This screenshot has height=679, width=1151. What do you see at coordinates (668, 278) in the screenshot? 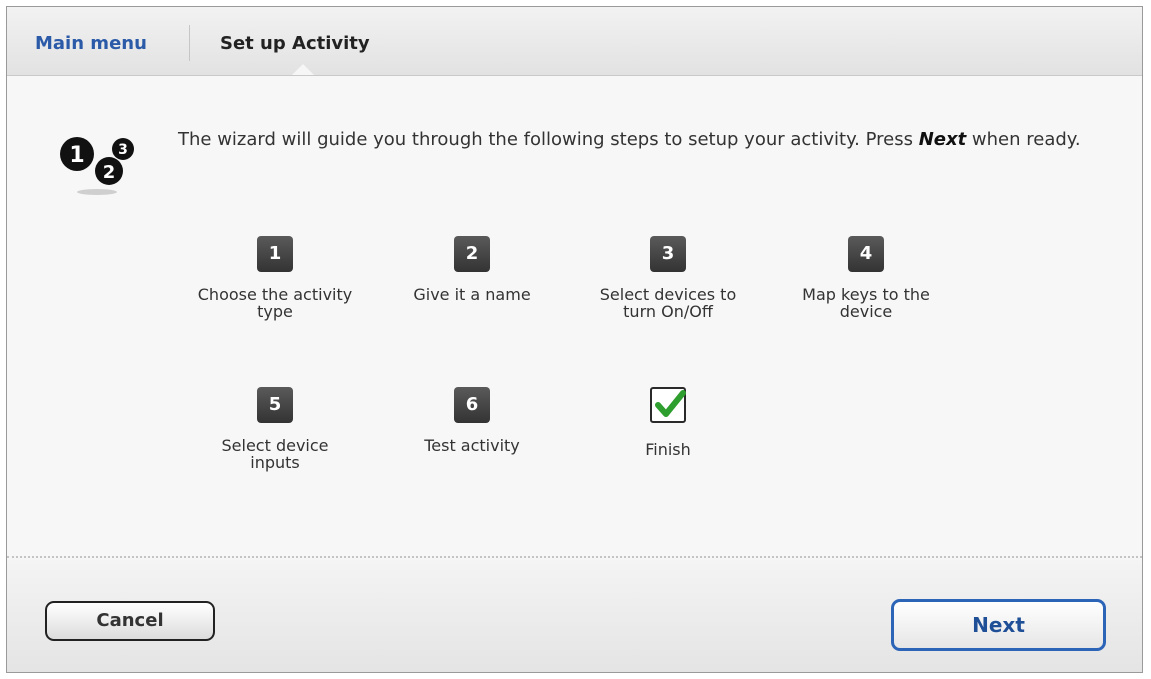
I see `step-3: 3 Select devices to turn On/Off` at bounding box center [668, 278].